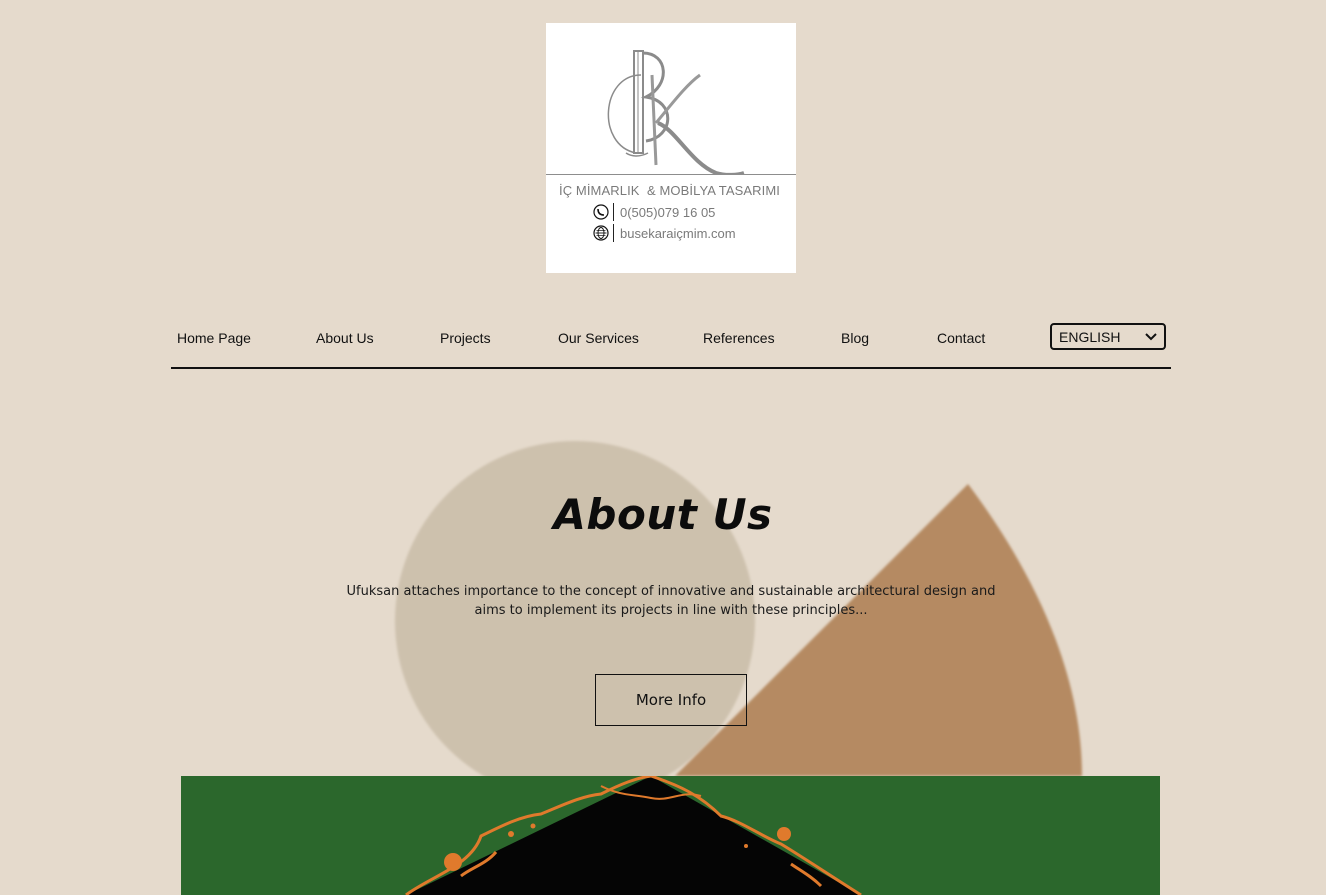 This screenshot has width=1326, height=895. What do you see at coordinates (670, 190) in the screenshot?
I see `logo-tagline: İÇ MİMARLIK & MOBİLYA TASARIMI` at bounding box center [670, 190].